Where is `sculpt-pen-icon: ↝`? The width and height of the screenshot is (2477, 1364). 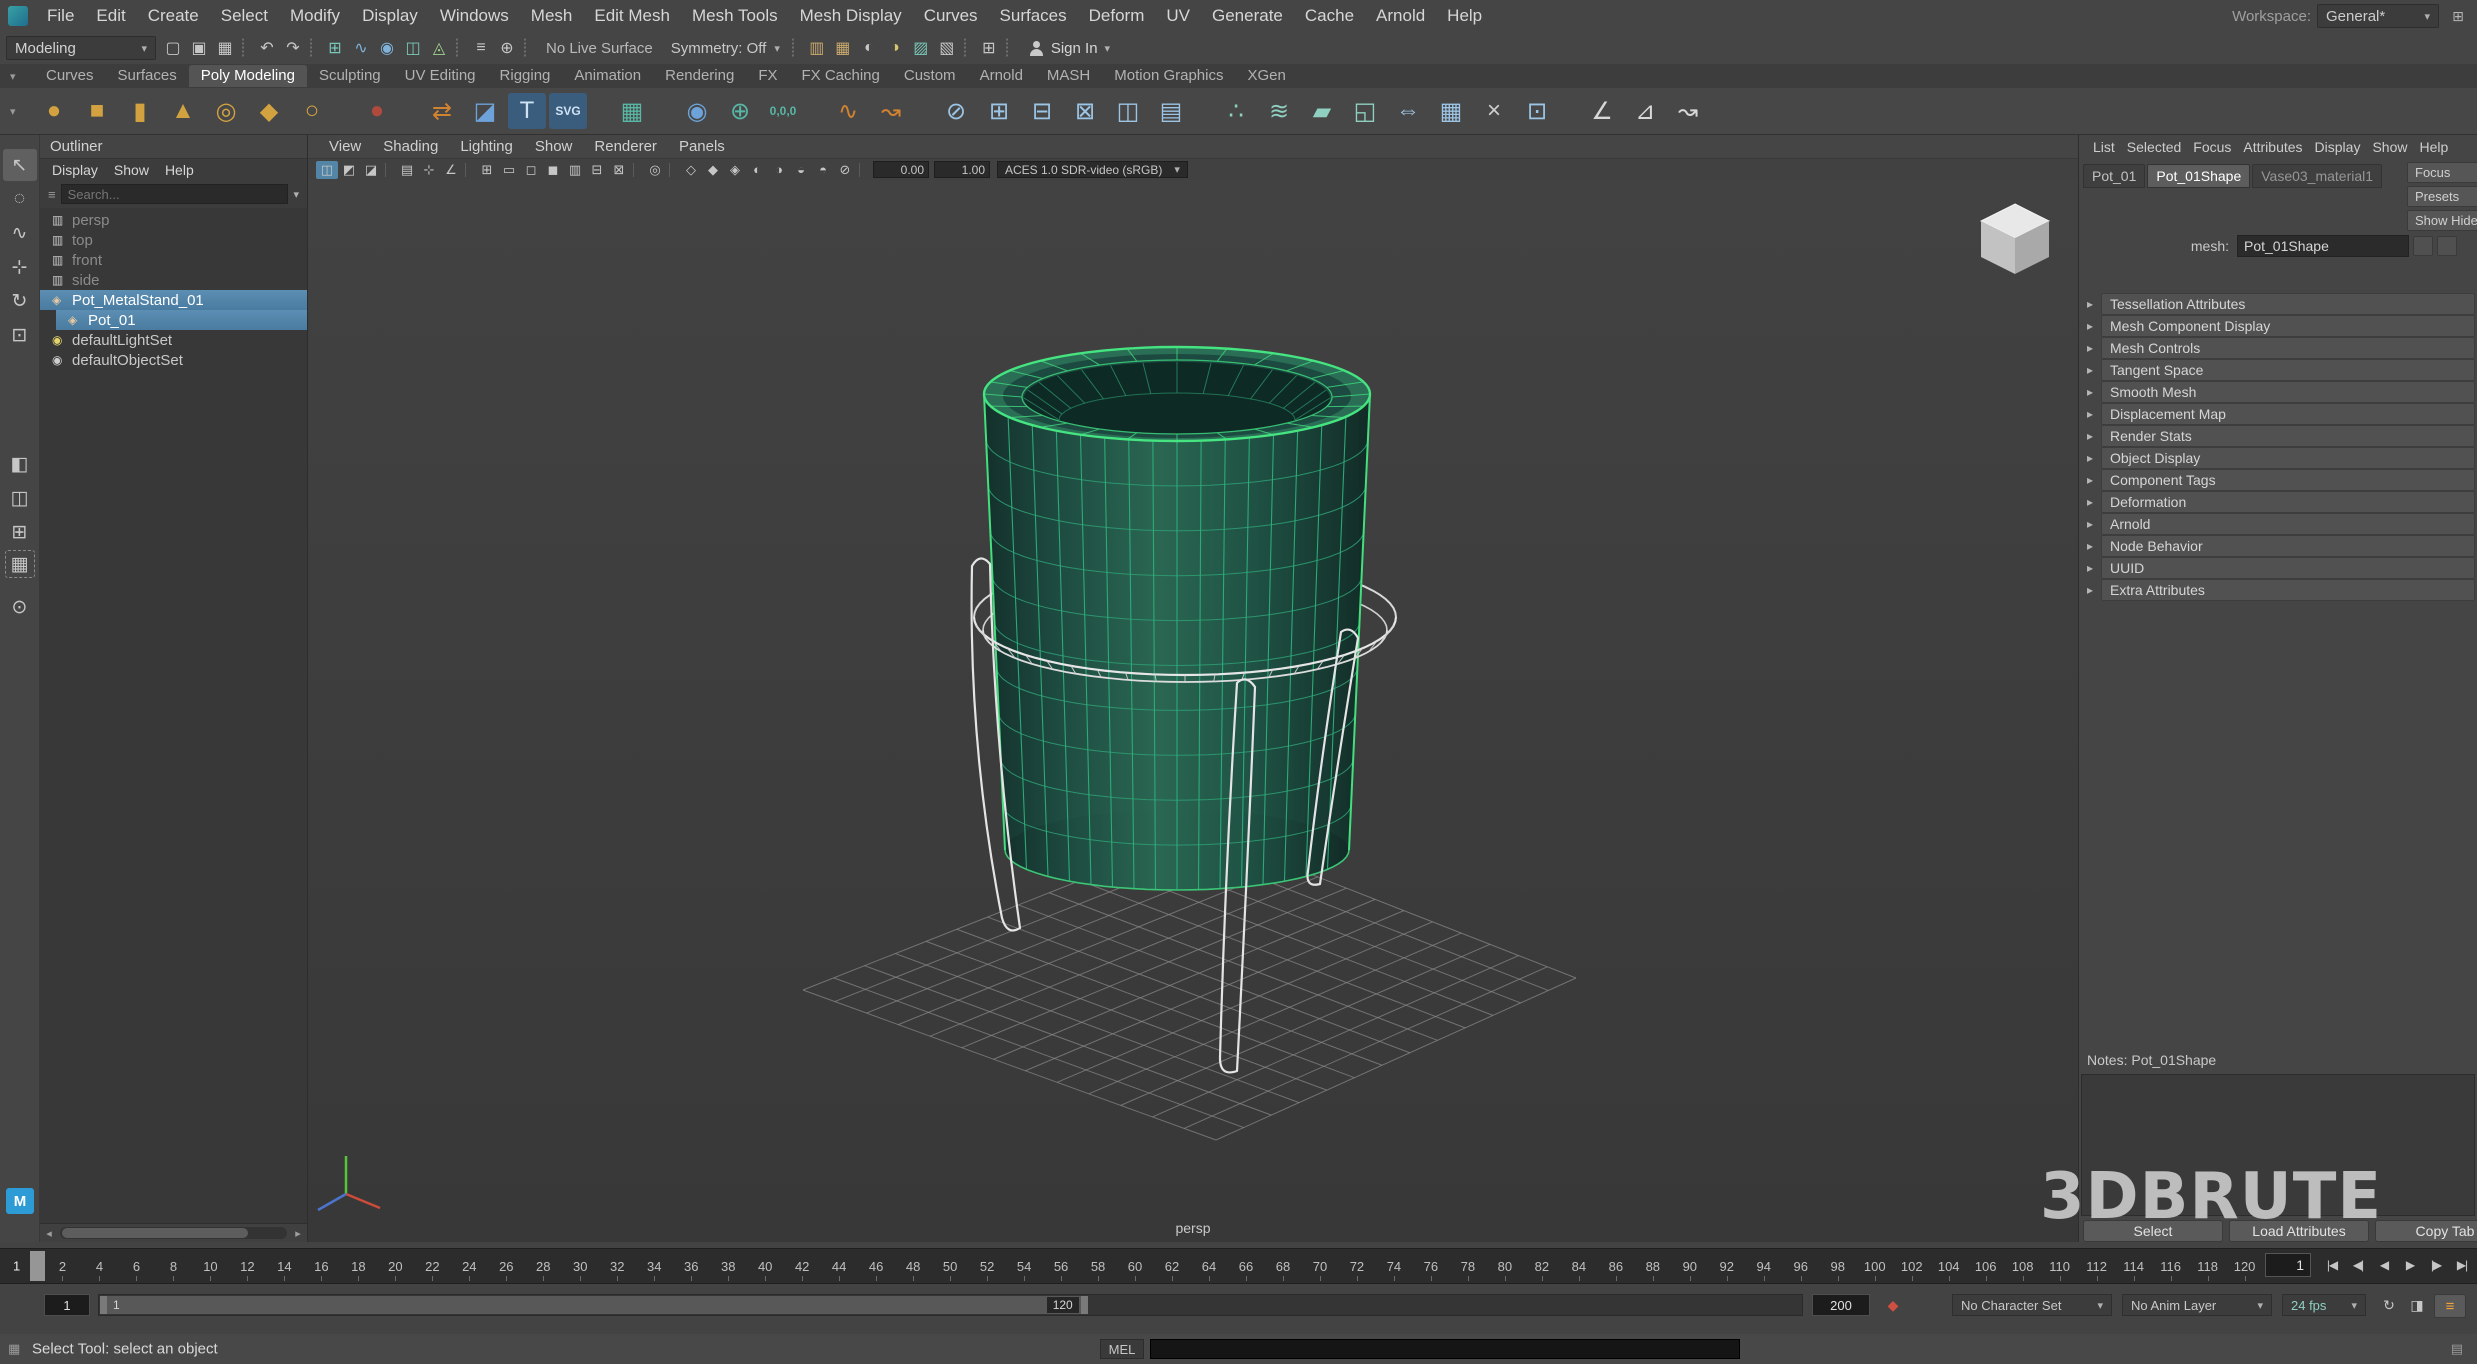
sculpt-pen-icon: ↝ is located at coordinates (1688, 111).